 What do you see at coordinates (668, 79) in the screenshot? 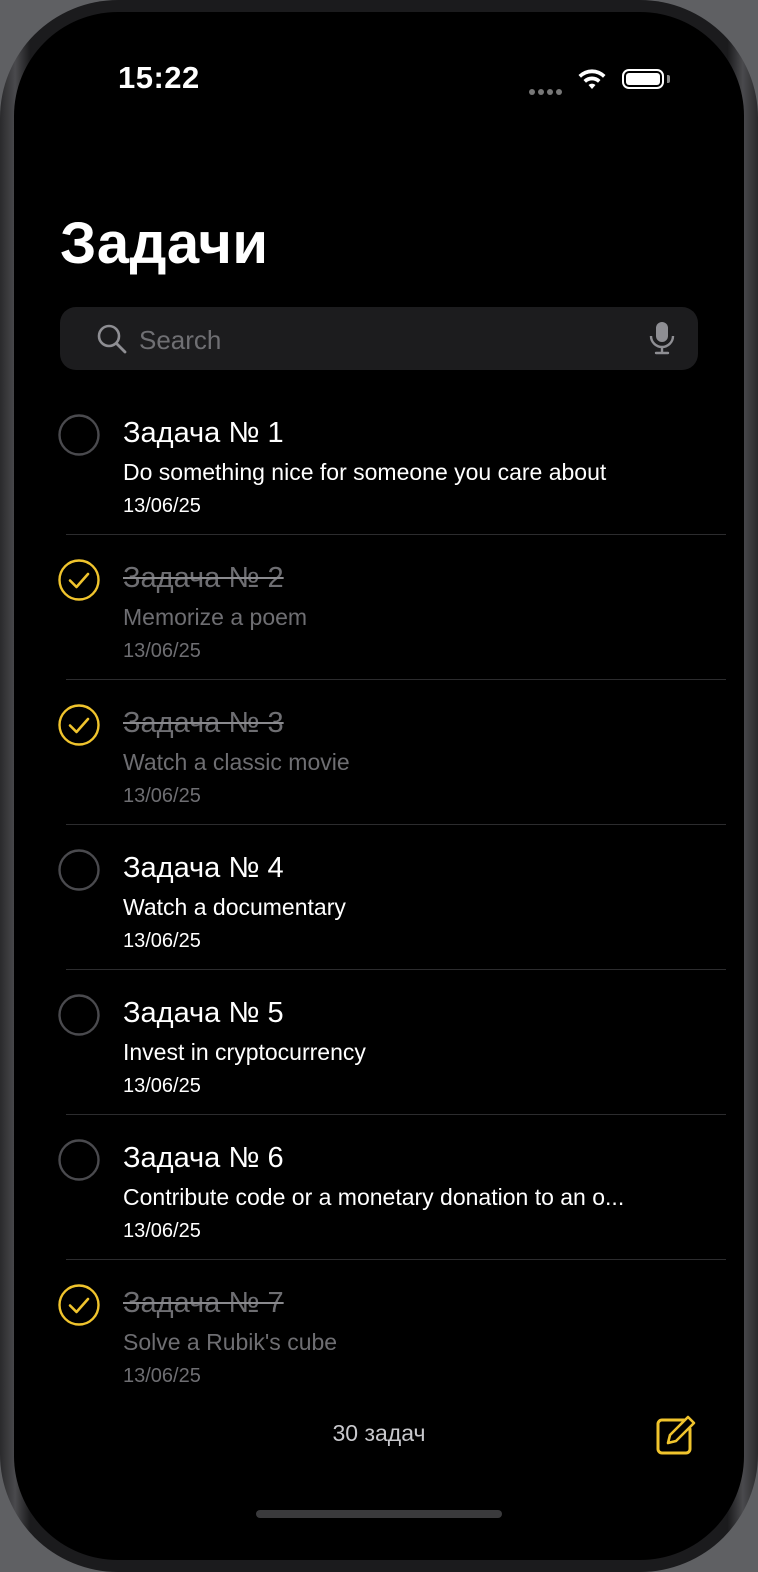
I see `battery-tip` at bounding box center [668, 79].